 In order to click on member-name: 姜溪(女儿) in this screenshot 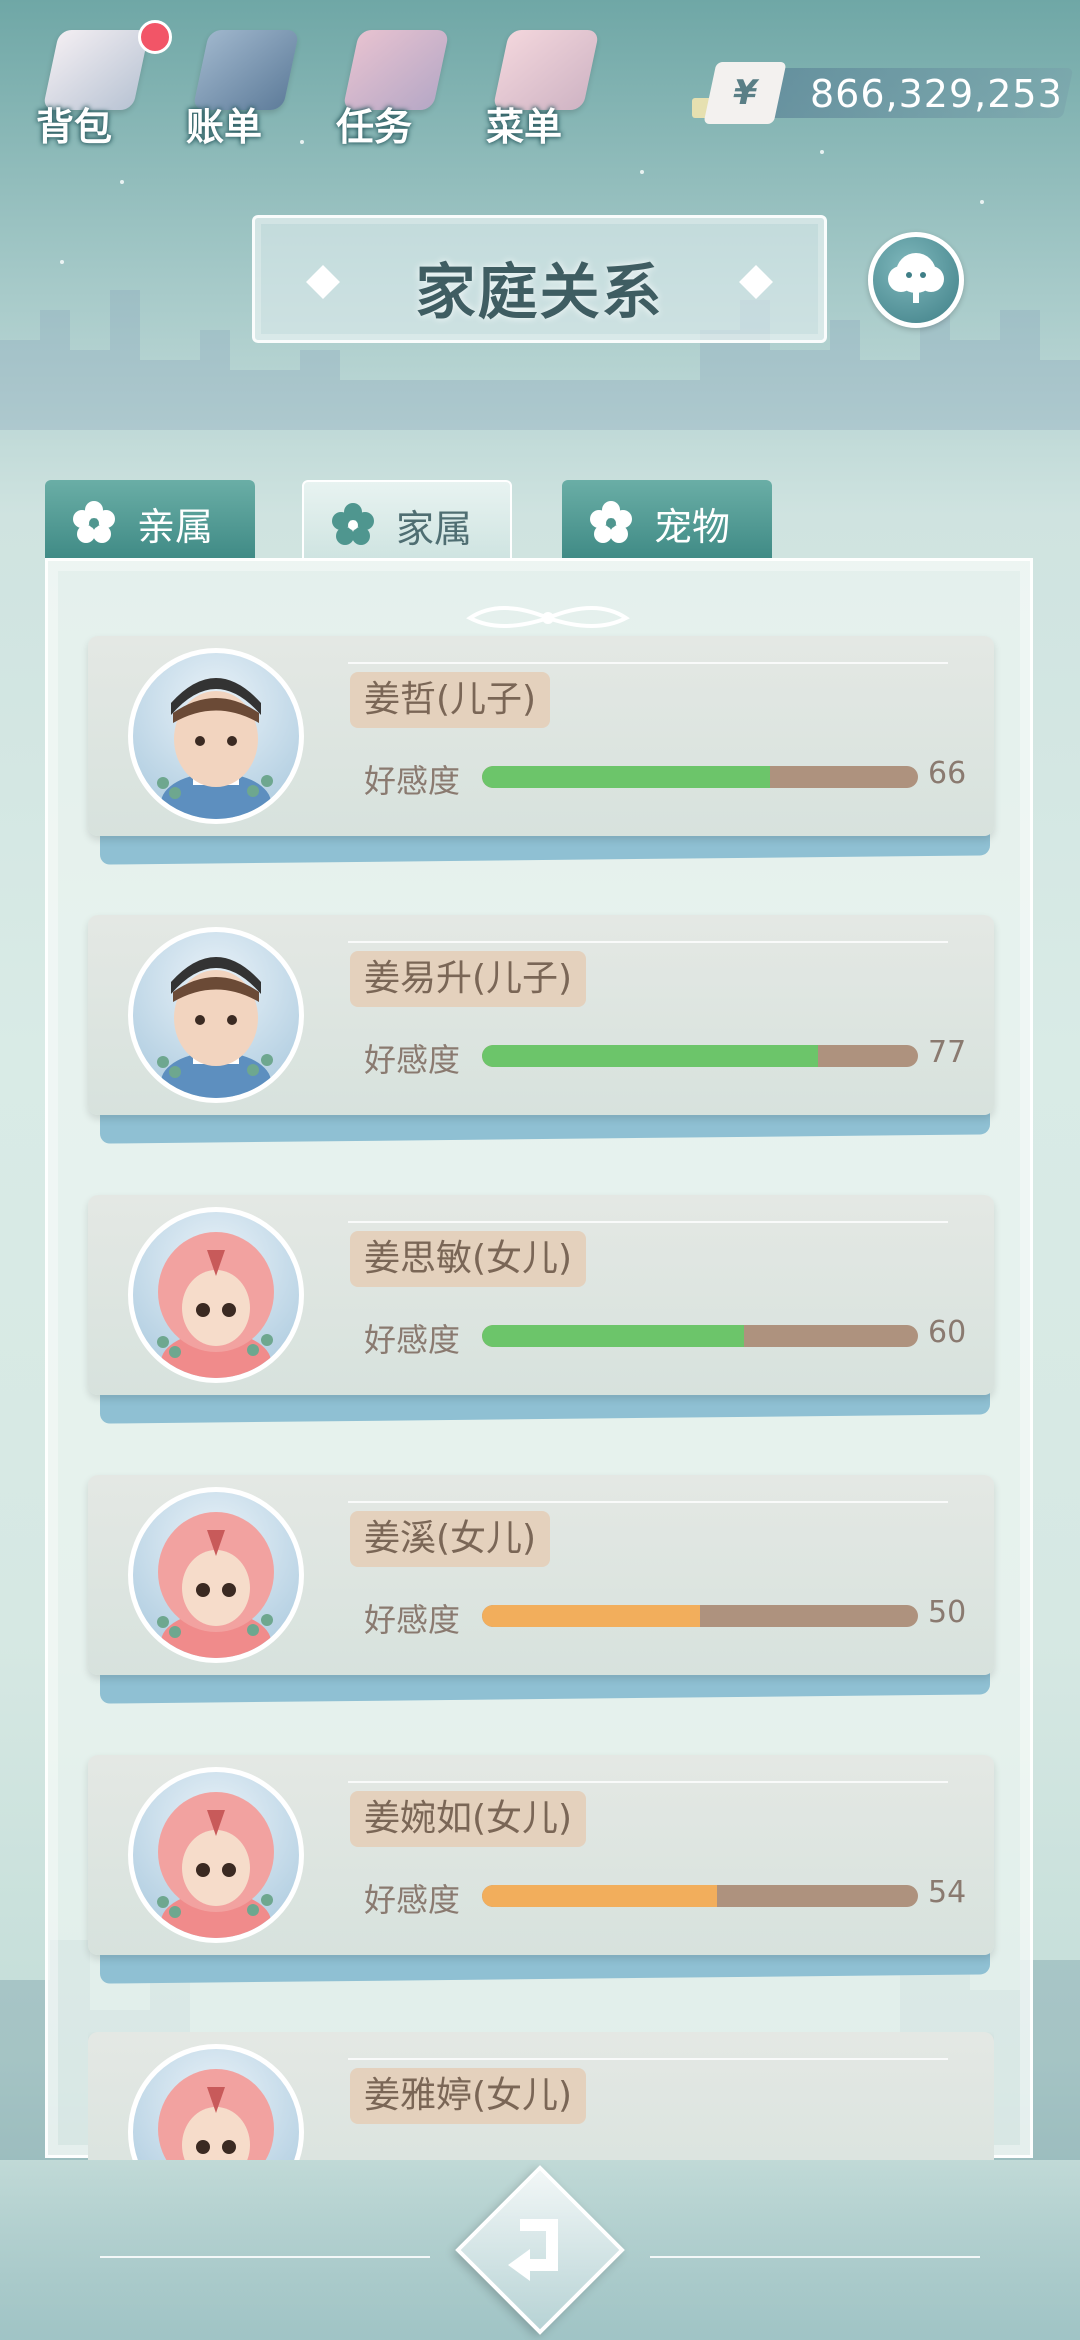, I will do `click(450, 1539)`.